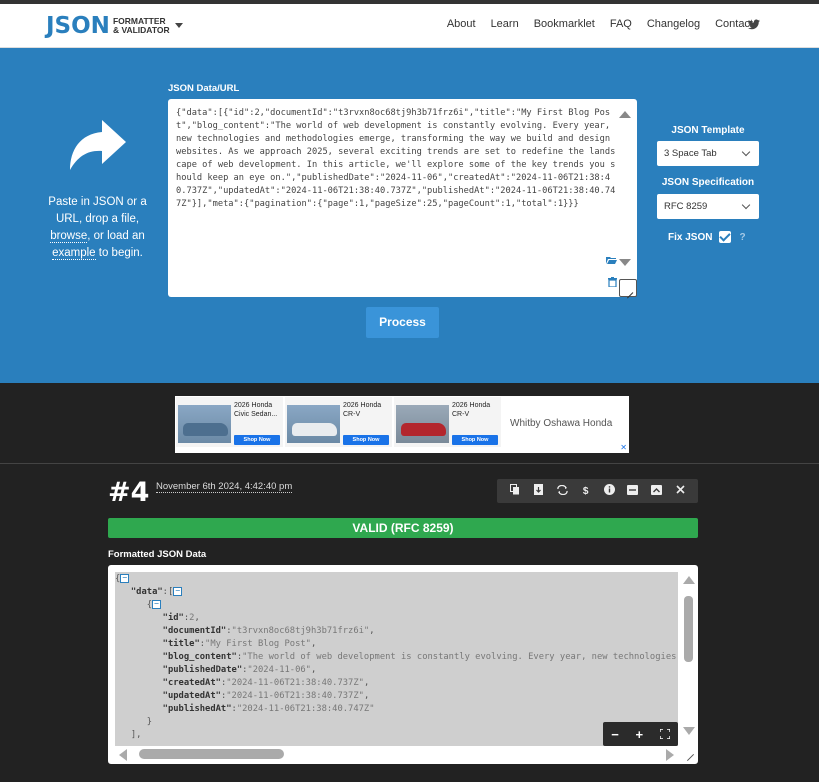  Describe the element at coordinates (623, 447) in the screenshot. I see `ad-close-icon: ✕` at that location.